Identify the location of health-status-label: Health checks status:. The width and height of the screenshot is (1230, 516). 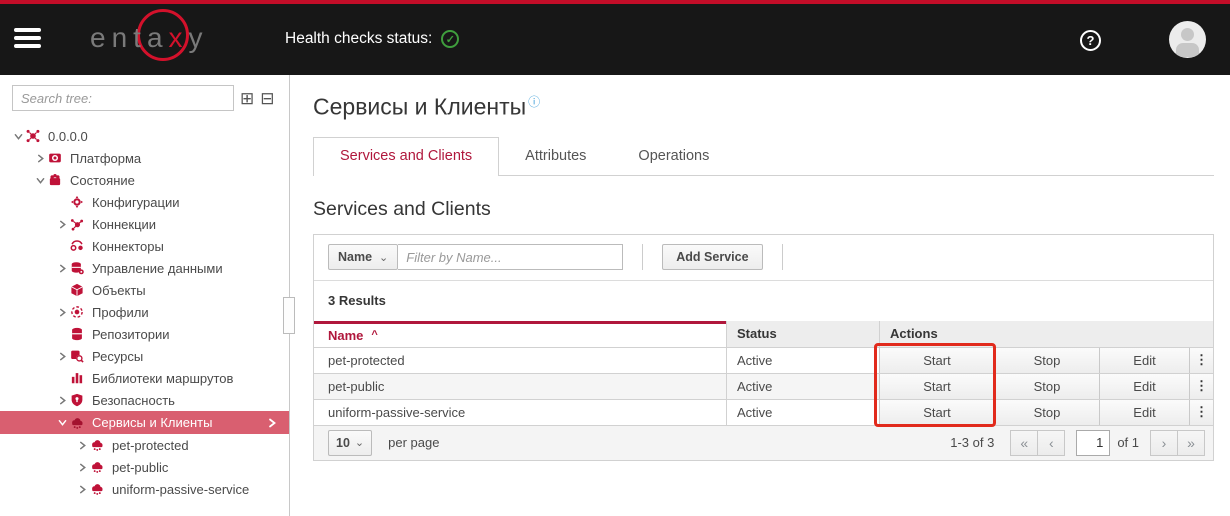
(359, 38).